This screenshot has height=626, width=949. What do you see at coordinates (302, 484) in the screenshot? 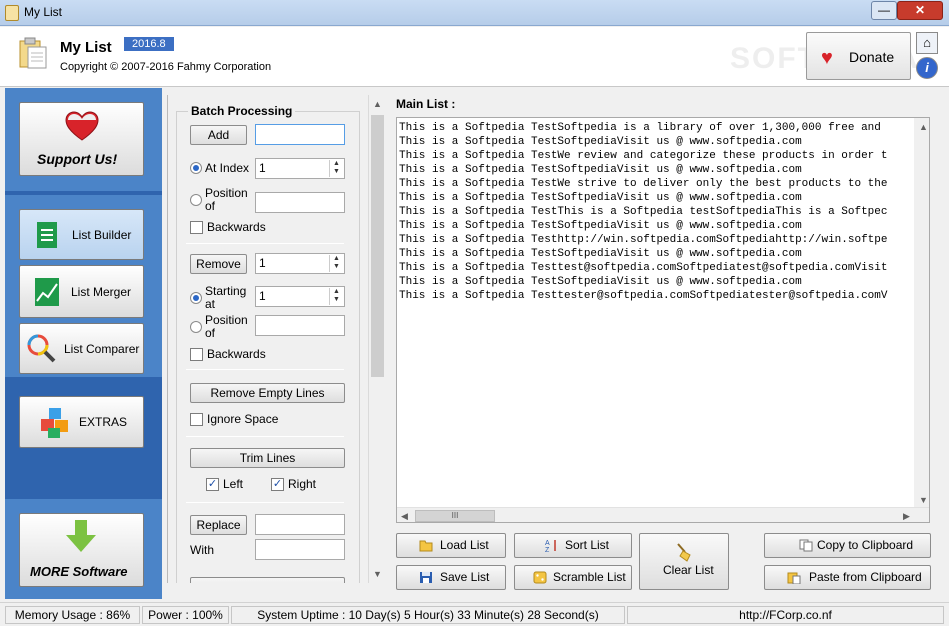
I see `trim-right-label: Right` at bounding box center [302, 484].